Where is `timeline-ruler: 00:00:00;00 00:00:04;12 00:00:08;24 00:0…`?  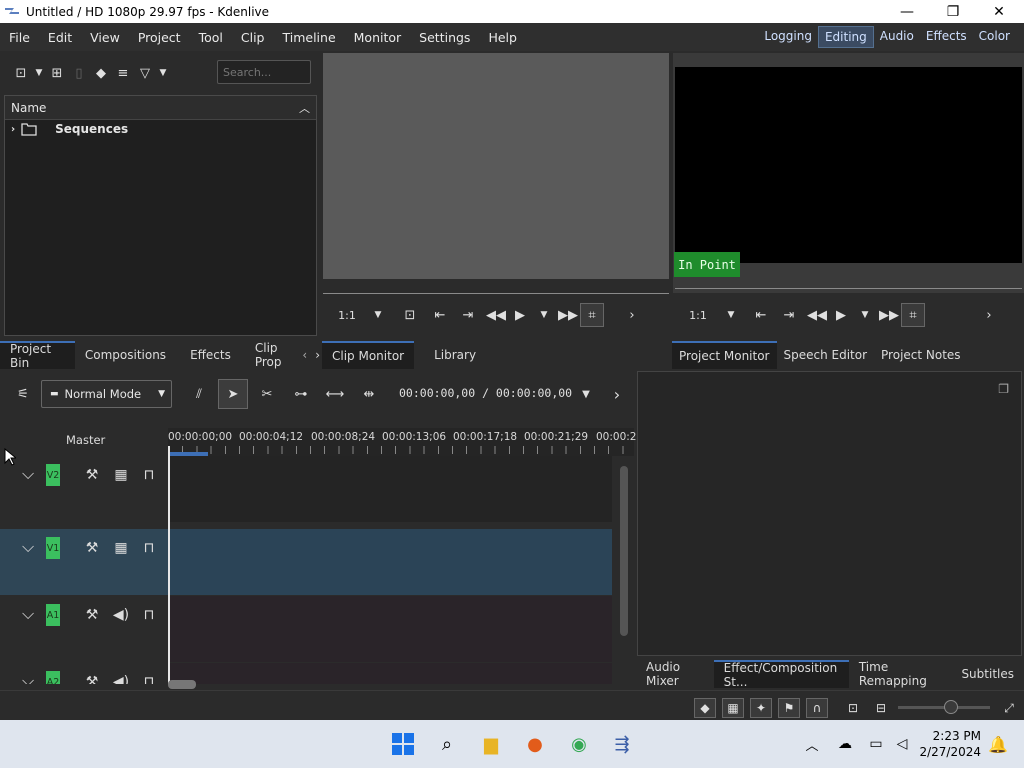 timeline-ruler: 00:00:00;00 00:00:04;12 00:00:08;24 00:0… is located at coordinates (402, 442).